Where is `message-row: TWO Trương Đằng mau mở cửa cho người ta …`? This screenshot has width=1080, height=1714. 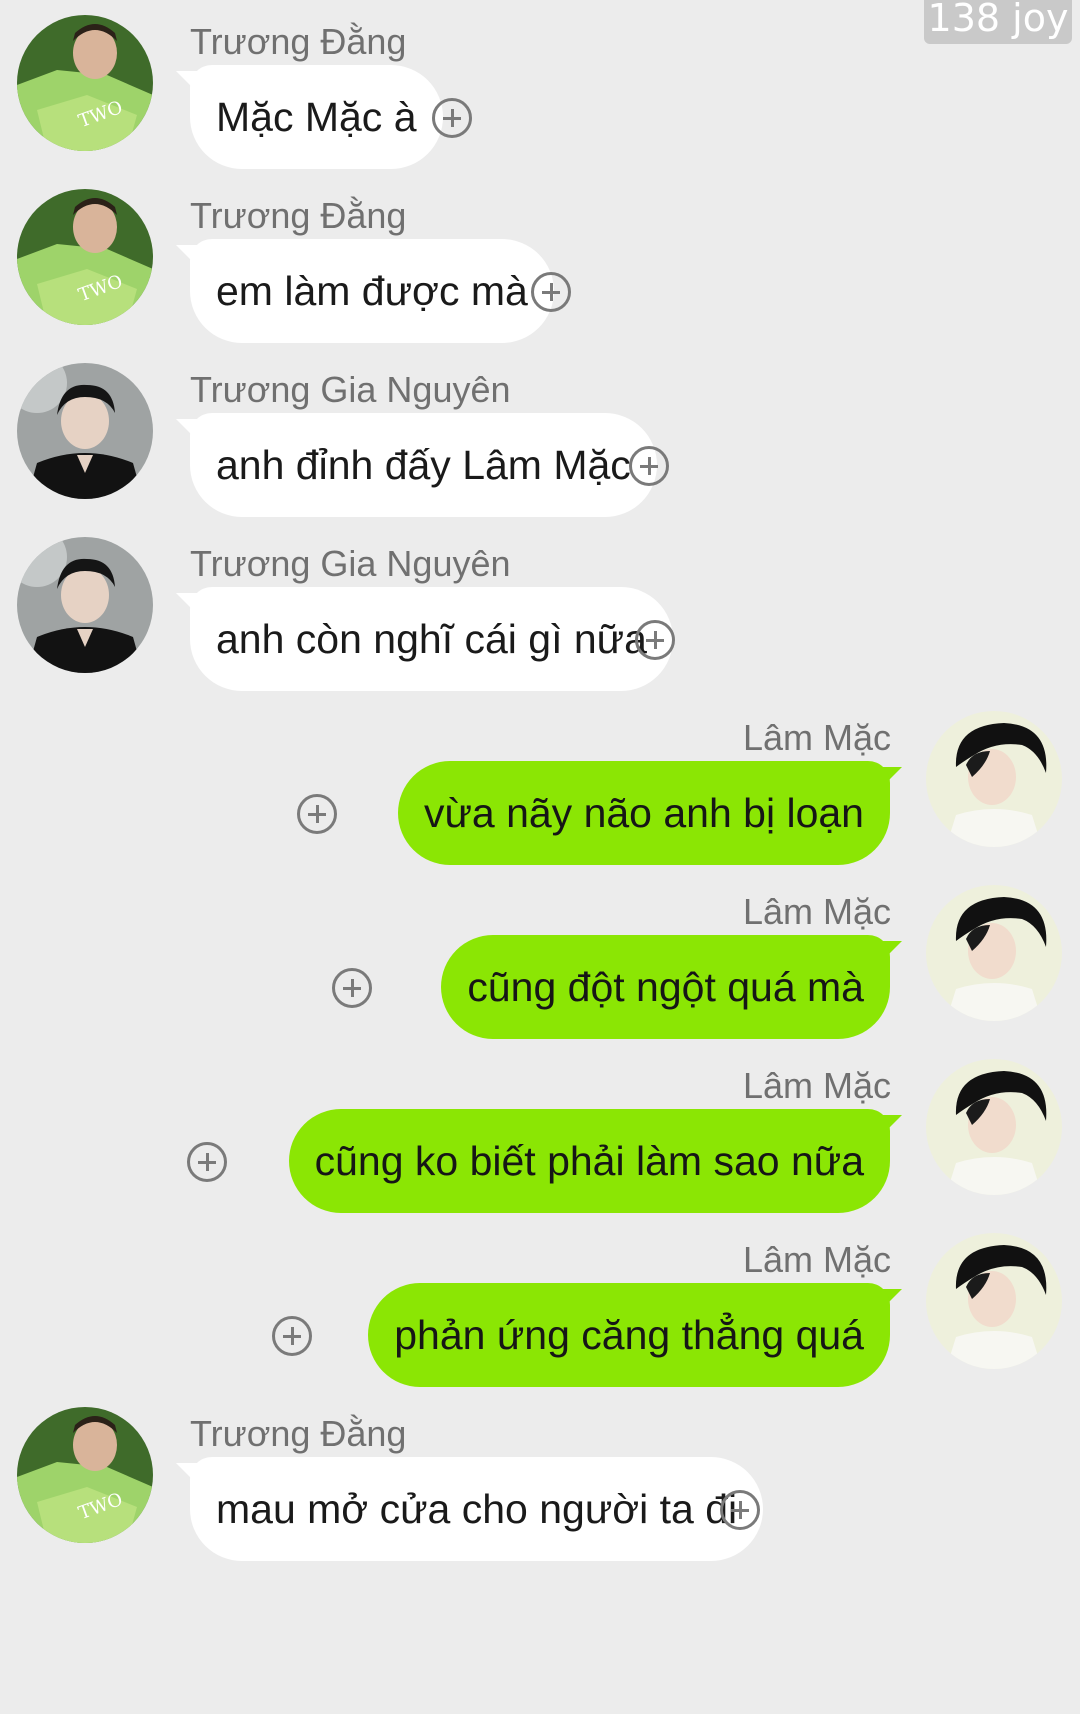 message-row: TWO Trương Đằng mau mở cửa cho người ta … is located at coordinates (540, 1484).